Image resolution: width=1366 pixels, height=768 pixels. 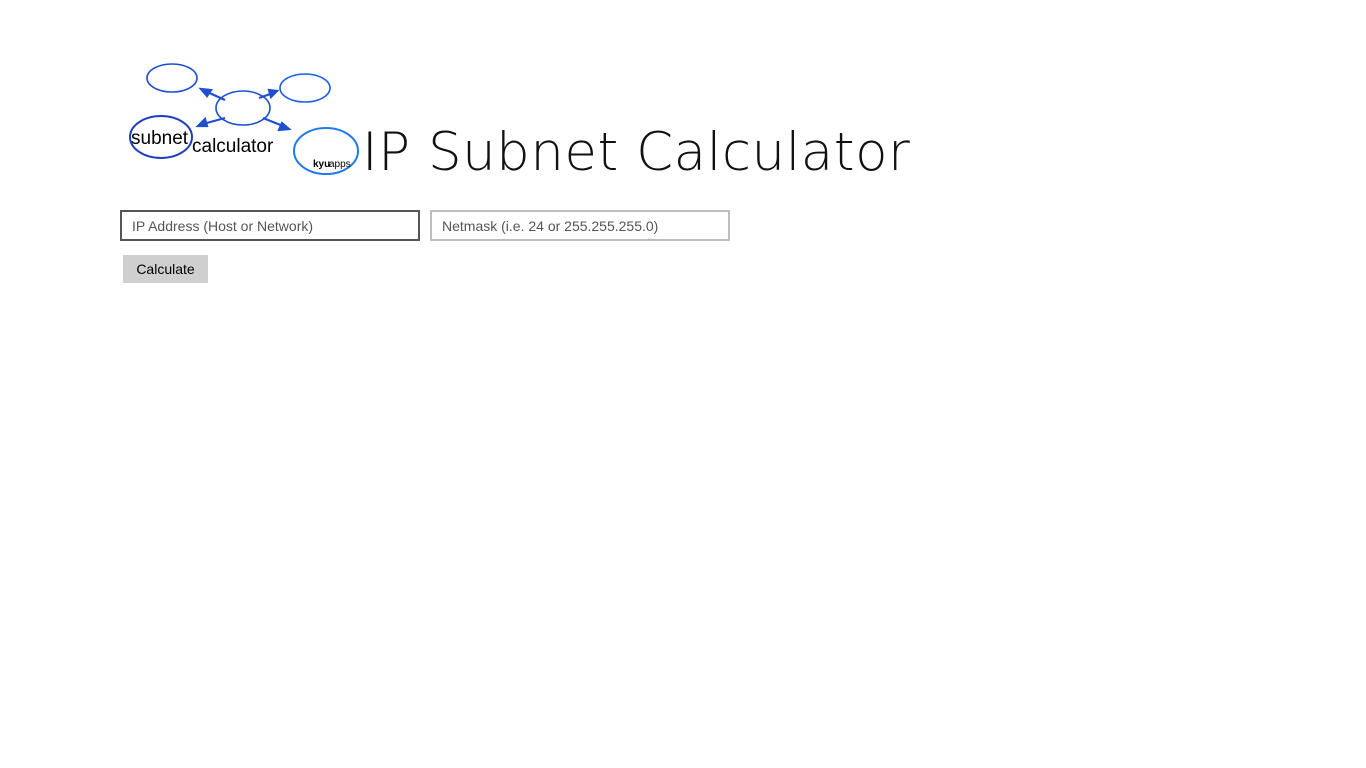 I want to click on ip-address-input, so click(x=270, y=225).